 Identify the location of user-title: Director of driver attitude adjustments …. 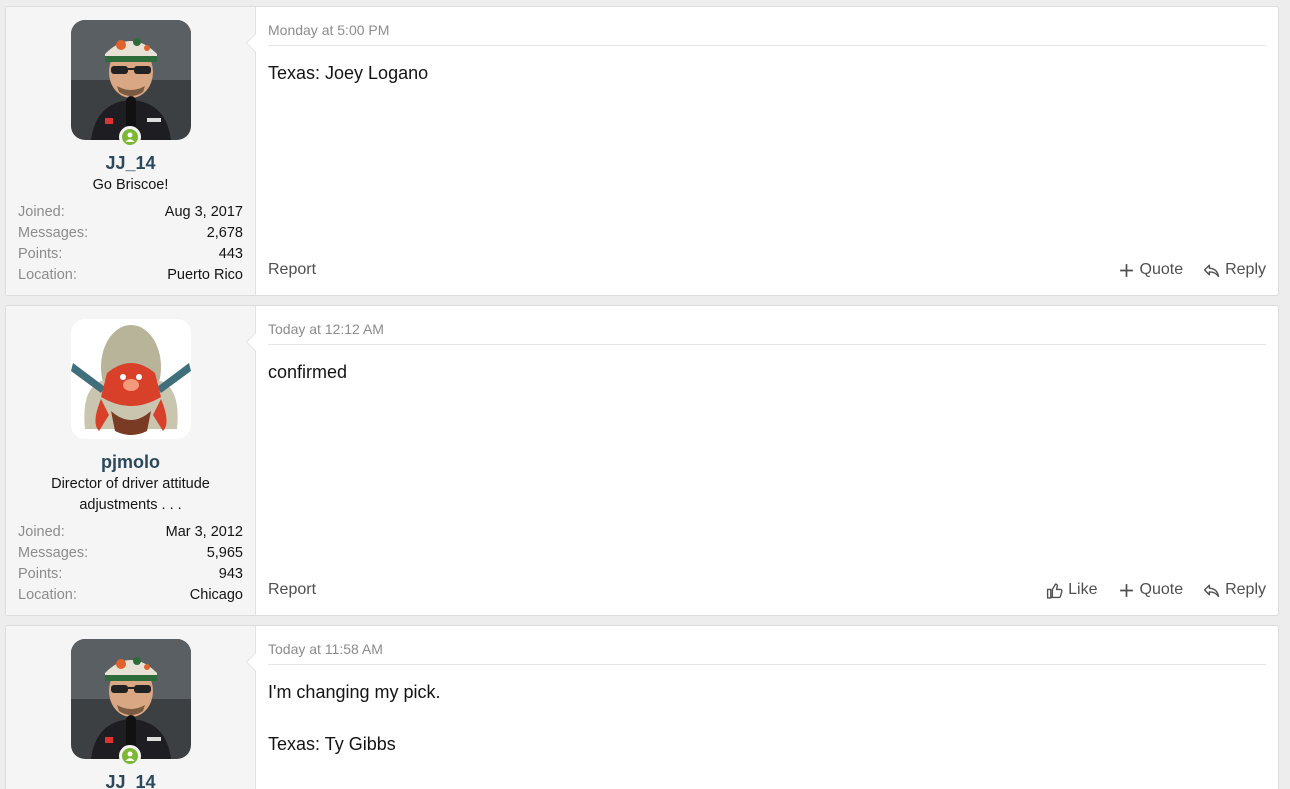
(130, 494).